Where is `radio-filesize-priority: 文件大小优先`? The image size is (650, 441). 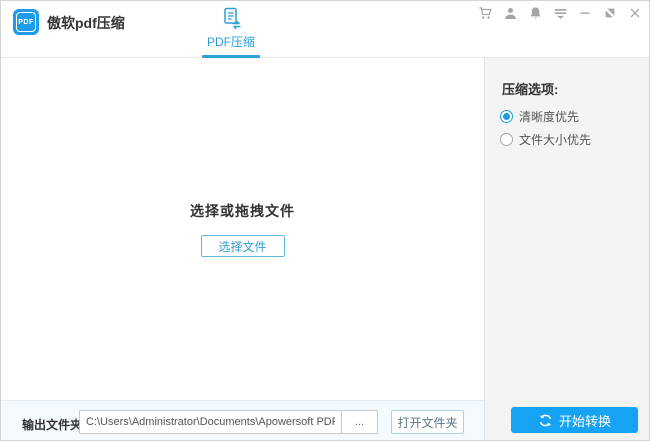
radio-filesize-priority: 文件大小优先 is located at coordinates (545, 139).